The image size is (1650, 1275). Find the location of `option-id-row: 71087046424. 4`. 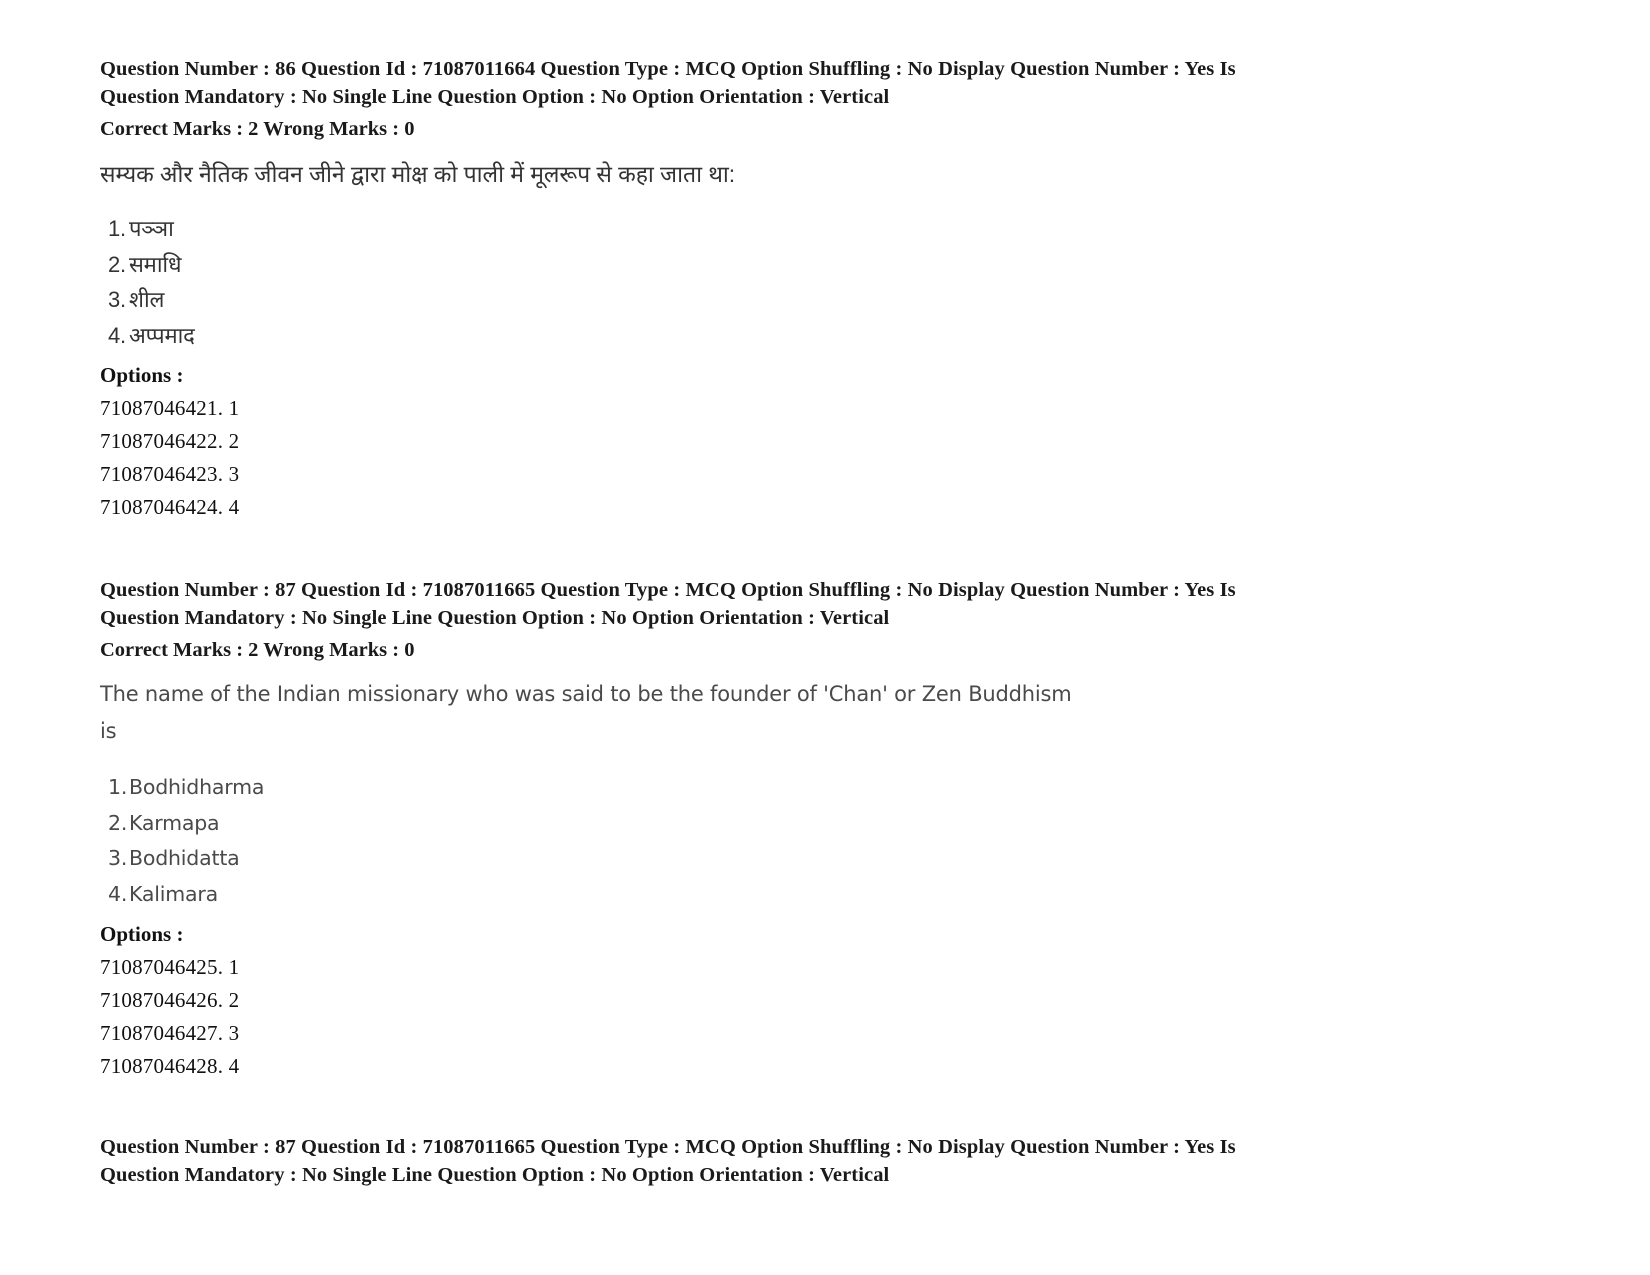

option-id-row: 71087046424. 4 is located at coordinates (170, 507).